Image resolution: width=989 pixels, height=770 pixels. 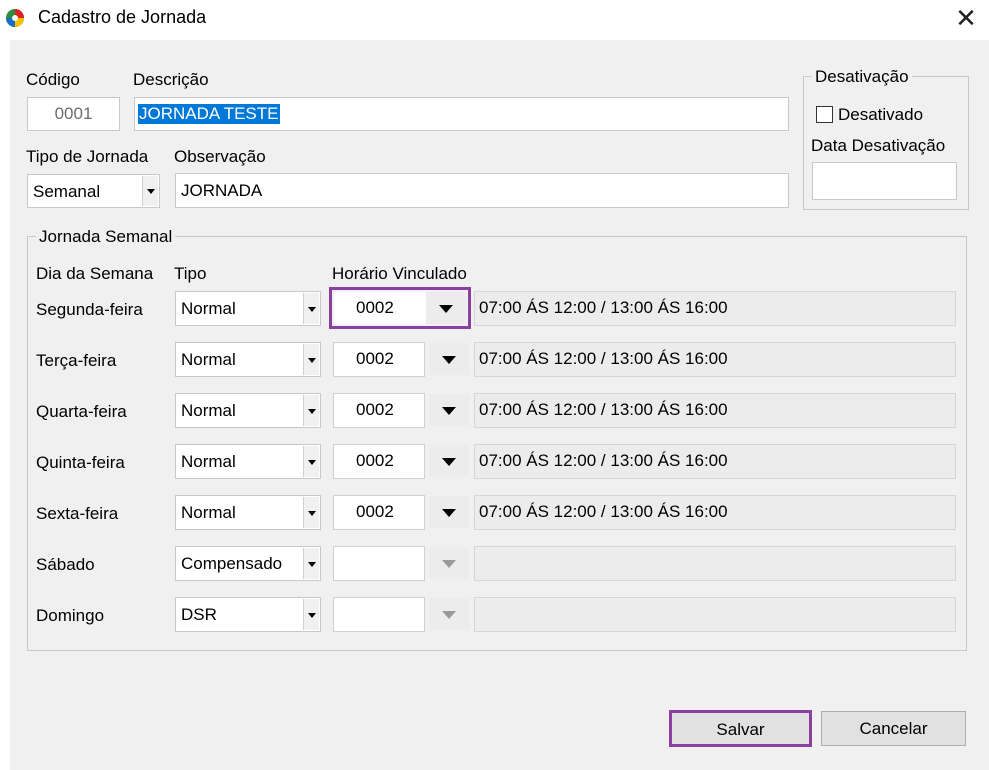 I want to click on desativado-checkbox, so click(x=824, y=114).